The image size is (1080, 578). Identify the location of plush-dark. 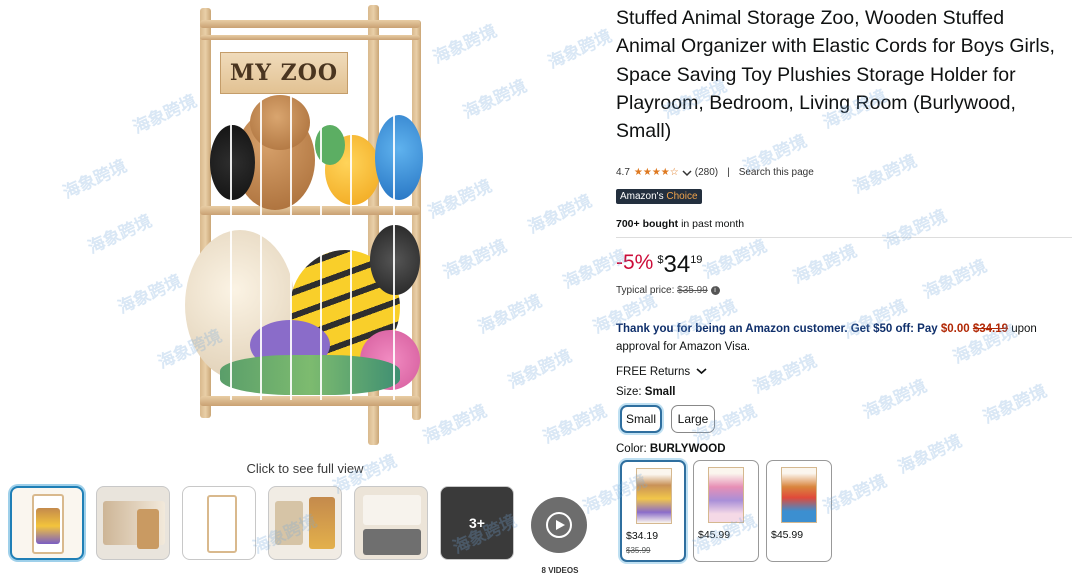
(395, 260).